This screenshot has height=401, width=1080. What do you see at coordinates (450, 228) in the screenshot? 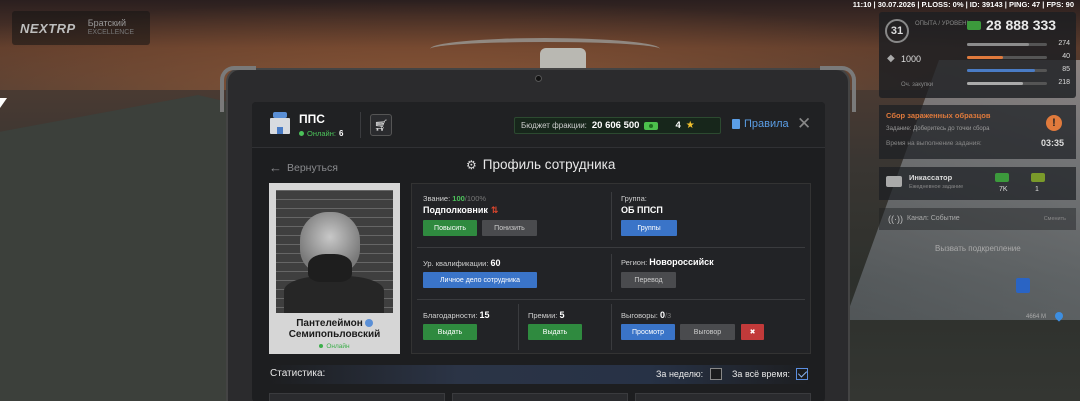
I see `promote-button: Повысить` at bounding box center [450, 228].